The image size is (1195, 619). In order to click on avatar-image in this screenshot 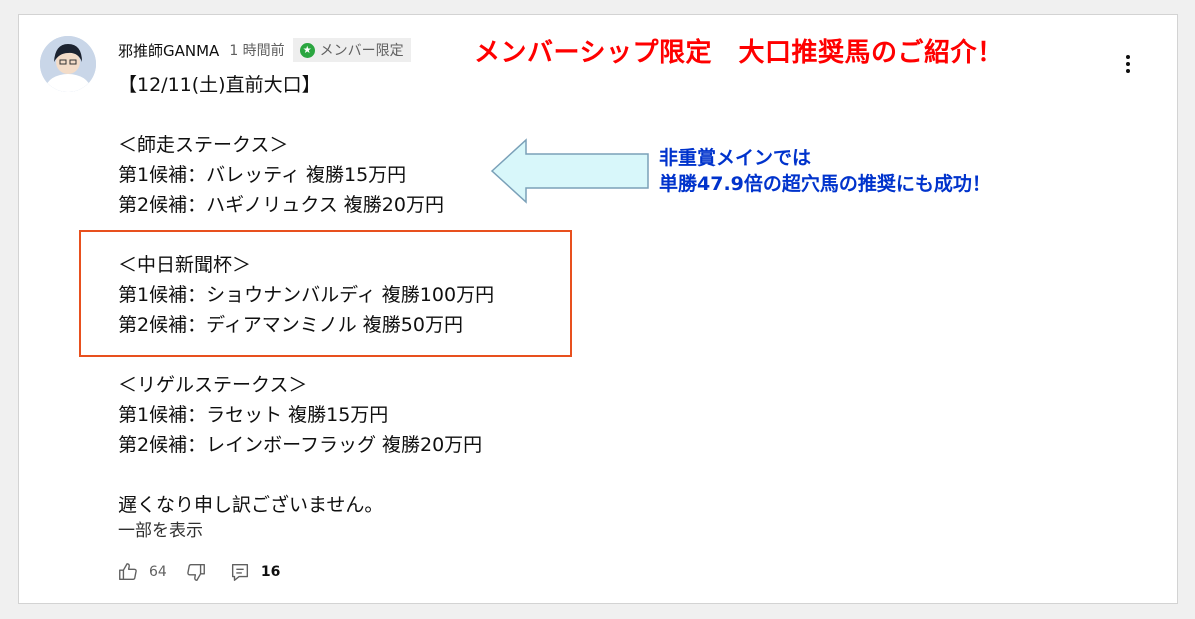, I will do `click(68, 64)`.